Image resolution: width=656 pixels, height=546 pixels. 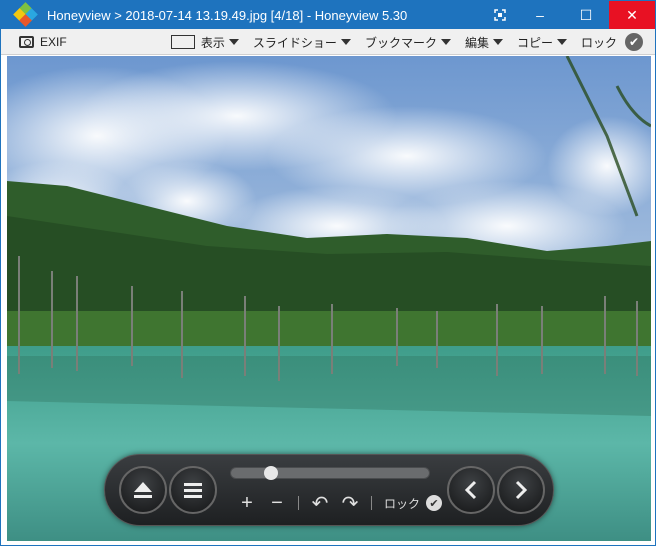 I want to click on menu-slideshow-label: スライドショー, so click(x=294, y=42).